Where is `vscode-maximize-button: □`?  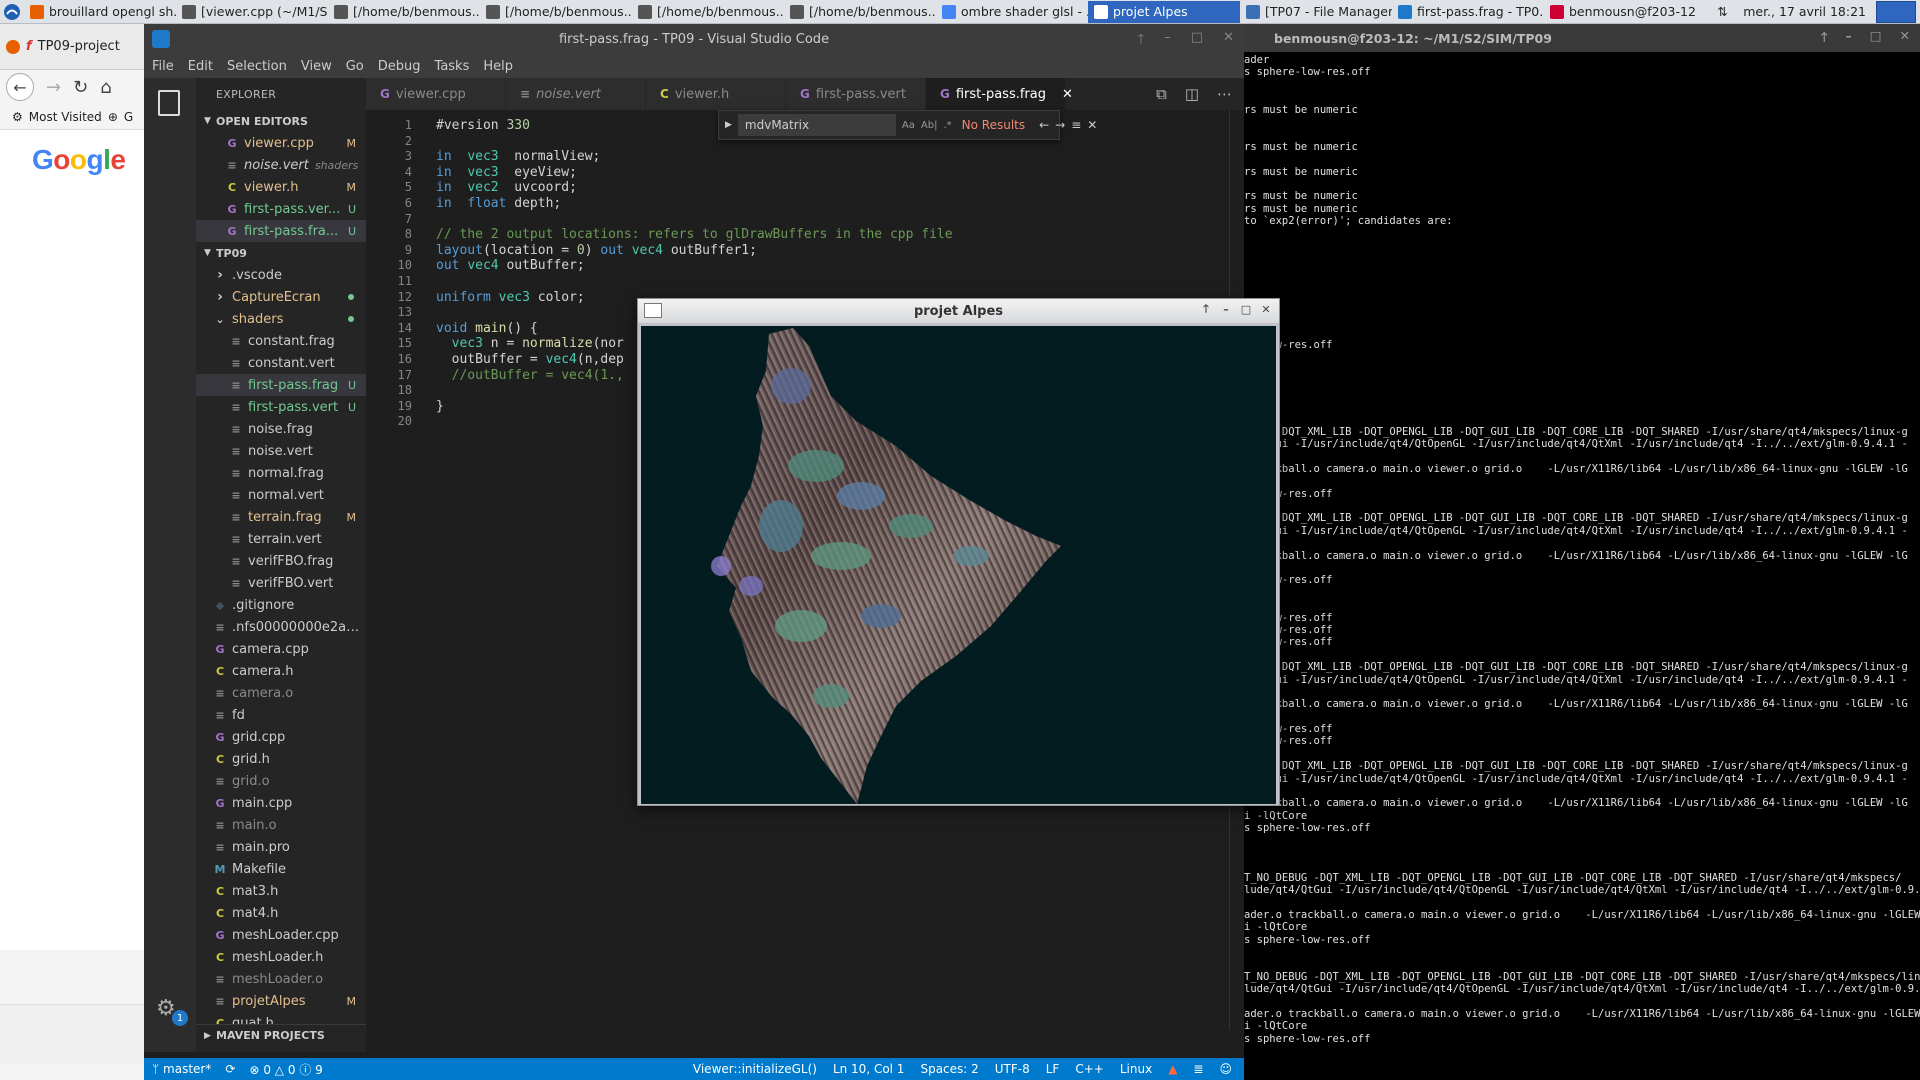 vscode-maximize-button: □ is located at coordinates (1197, 41).